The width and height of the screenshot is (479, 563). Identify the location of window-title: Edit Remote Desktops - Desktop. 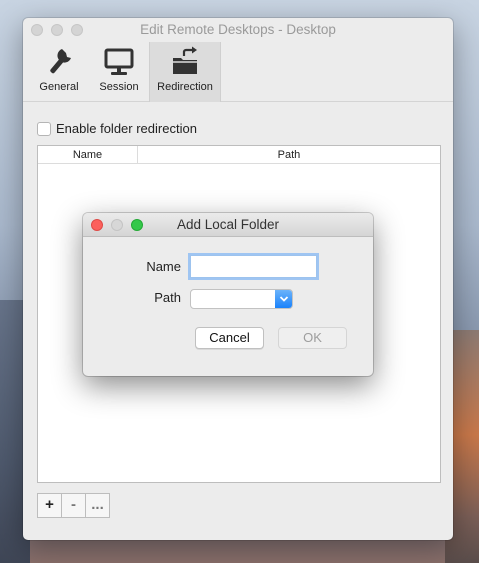
(238, 29).